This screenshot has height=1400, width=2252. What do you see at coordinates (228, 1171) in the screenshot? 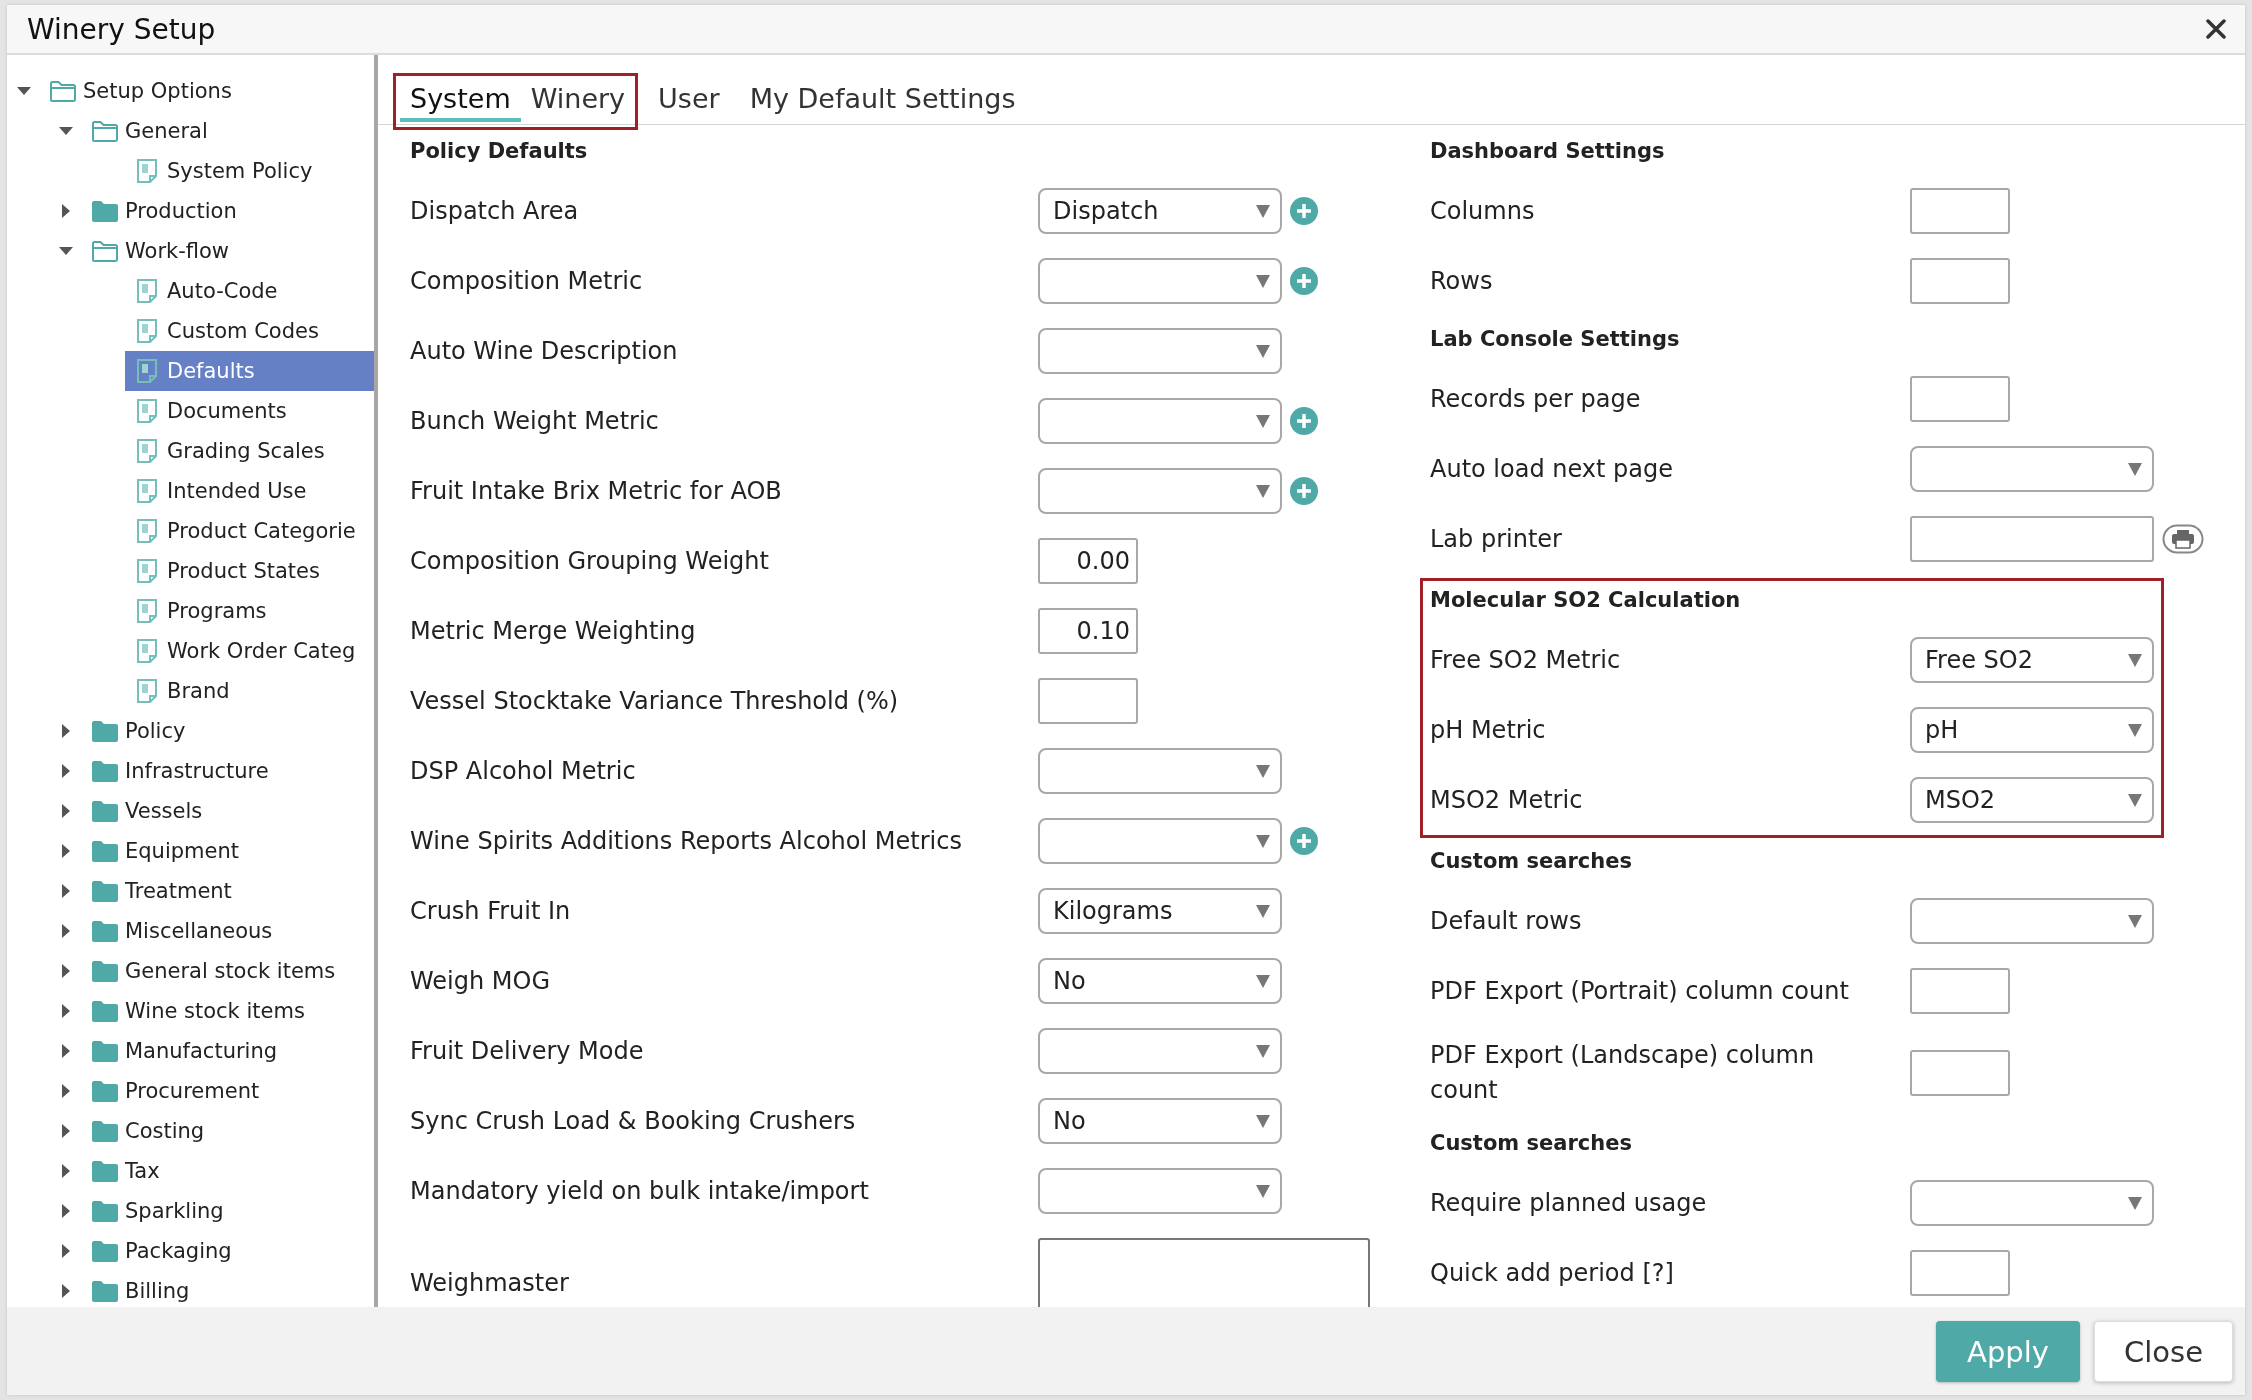
I see `tree-item: Tax` at bounding box center [228, 1171].